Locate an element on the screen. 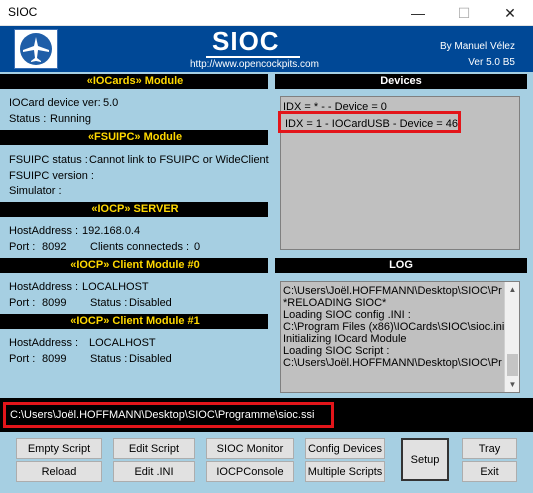  client1-section-title: «IOCP» Client Module #1 is located at coordinates (135, 321).